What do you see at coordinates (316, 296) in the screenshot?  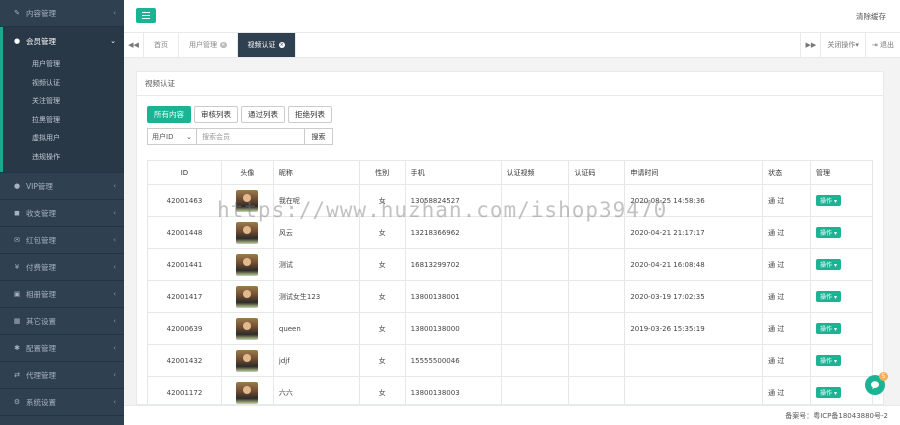 I see `cell-nickname: 测试女生123` at bounding box center [316, 296].